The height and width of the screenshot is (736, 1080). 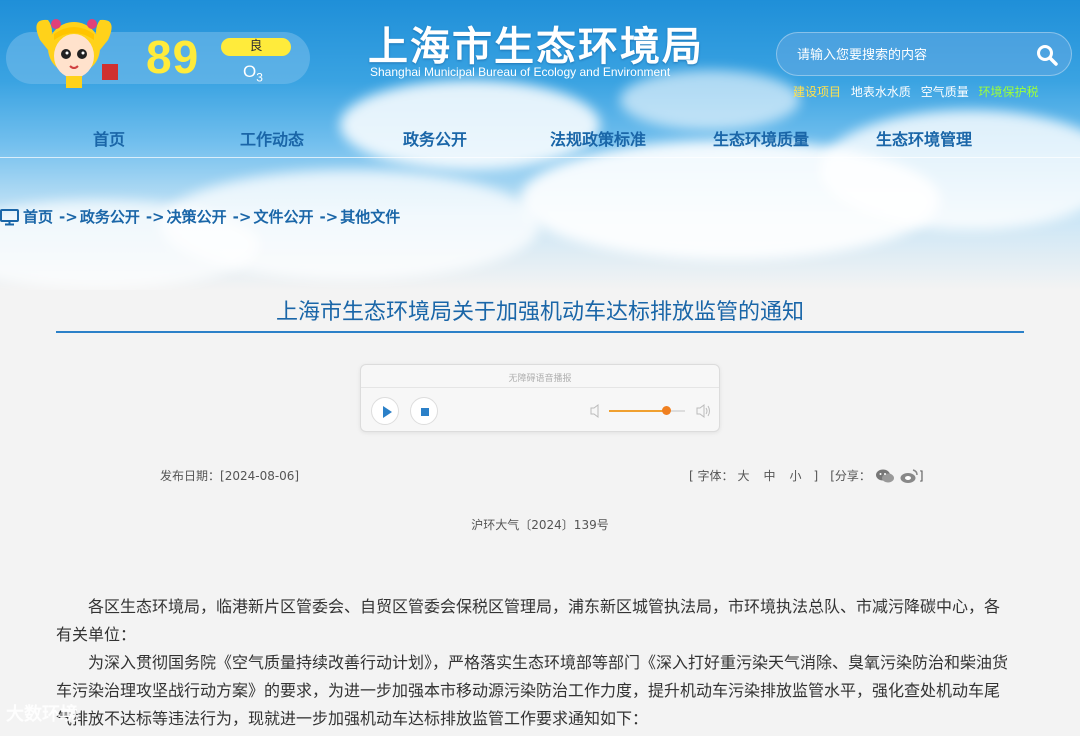 I want to click on aqi-value: 89, so click(x=173, y=57).